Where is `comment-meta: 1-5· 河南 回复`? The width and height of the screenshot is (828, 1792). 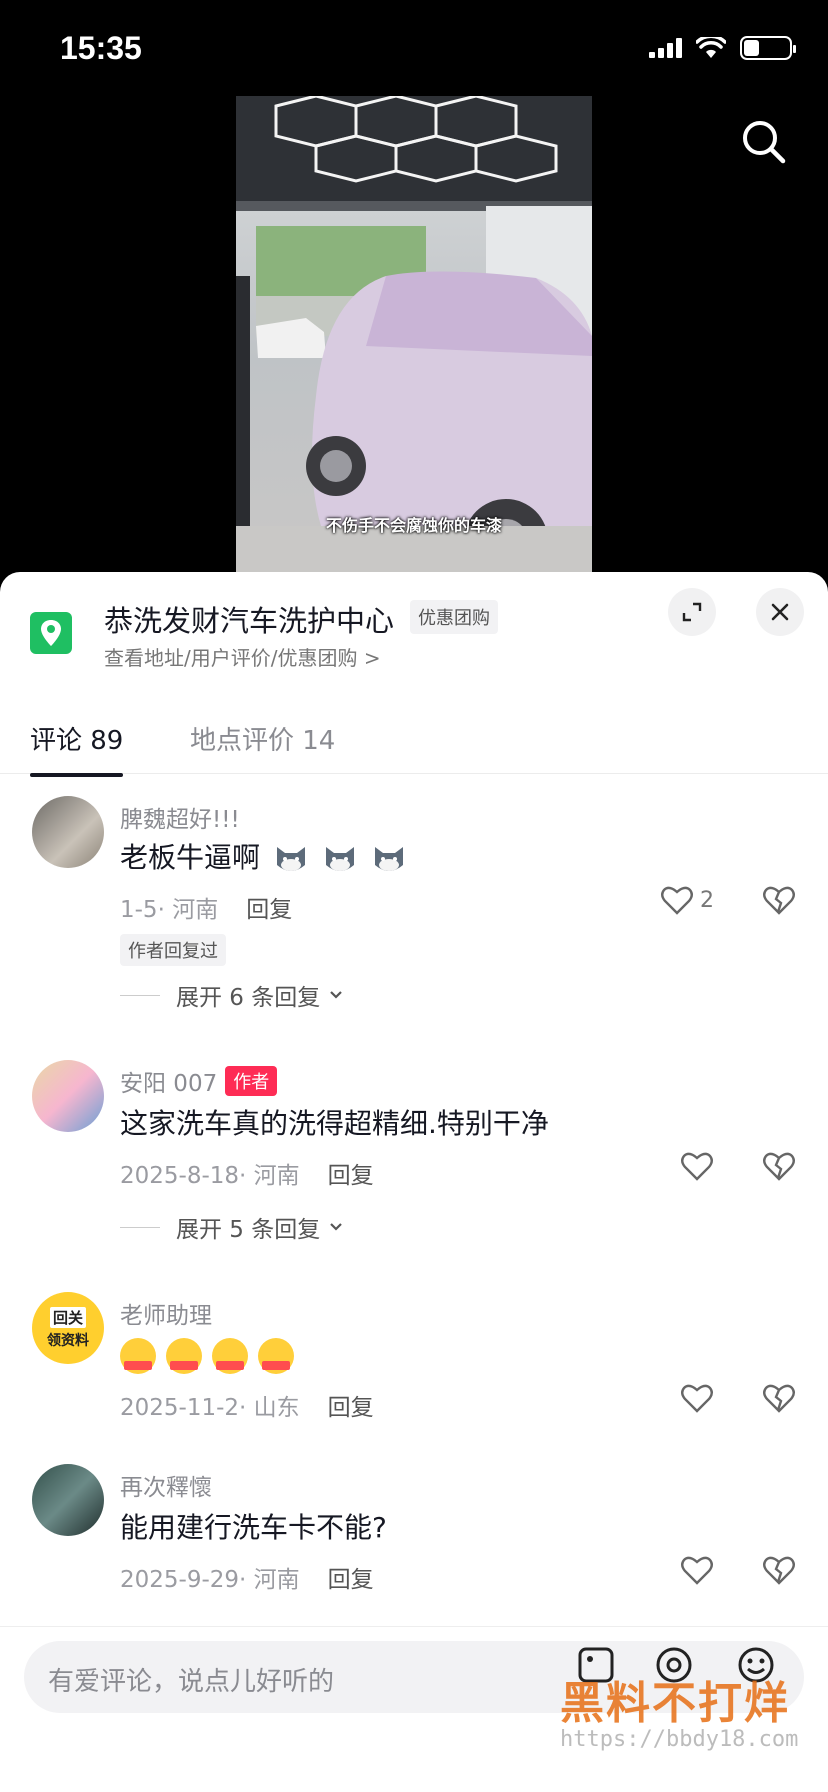
comment-meta: 1-5· 河南 回复 is located at coordinates (206, 907).